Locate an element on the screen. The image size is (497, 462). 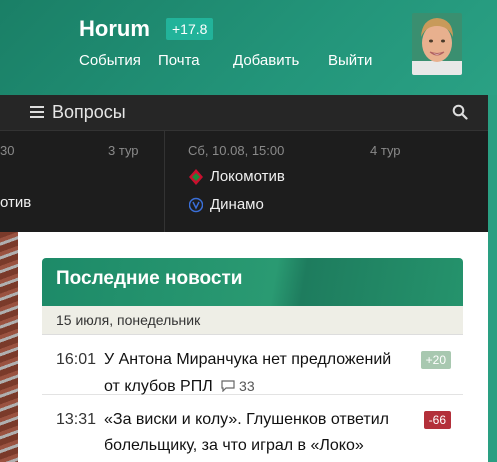
match-round: 4 тур is located at coordinates (385, 150).